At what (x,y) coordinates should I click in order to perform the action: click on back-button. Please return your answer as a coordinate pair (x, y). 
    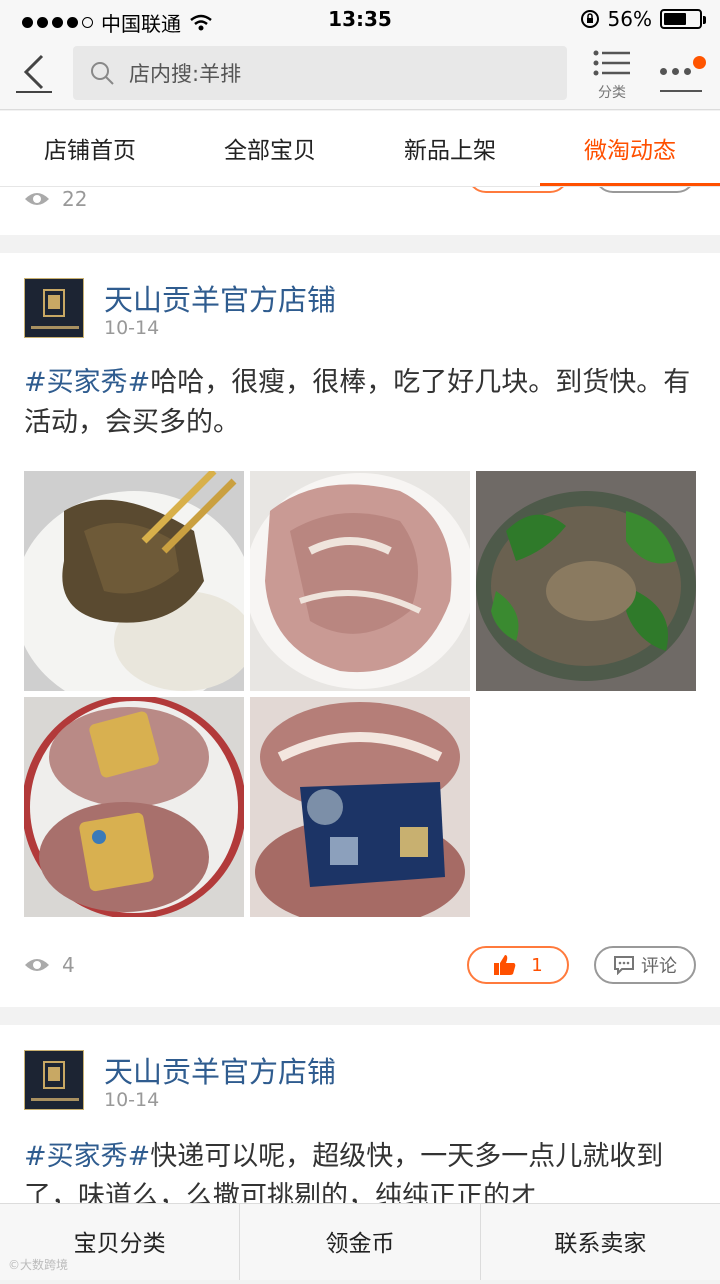
    Looking at the image, I should click on (34, 72).